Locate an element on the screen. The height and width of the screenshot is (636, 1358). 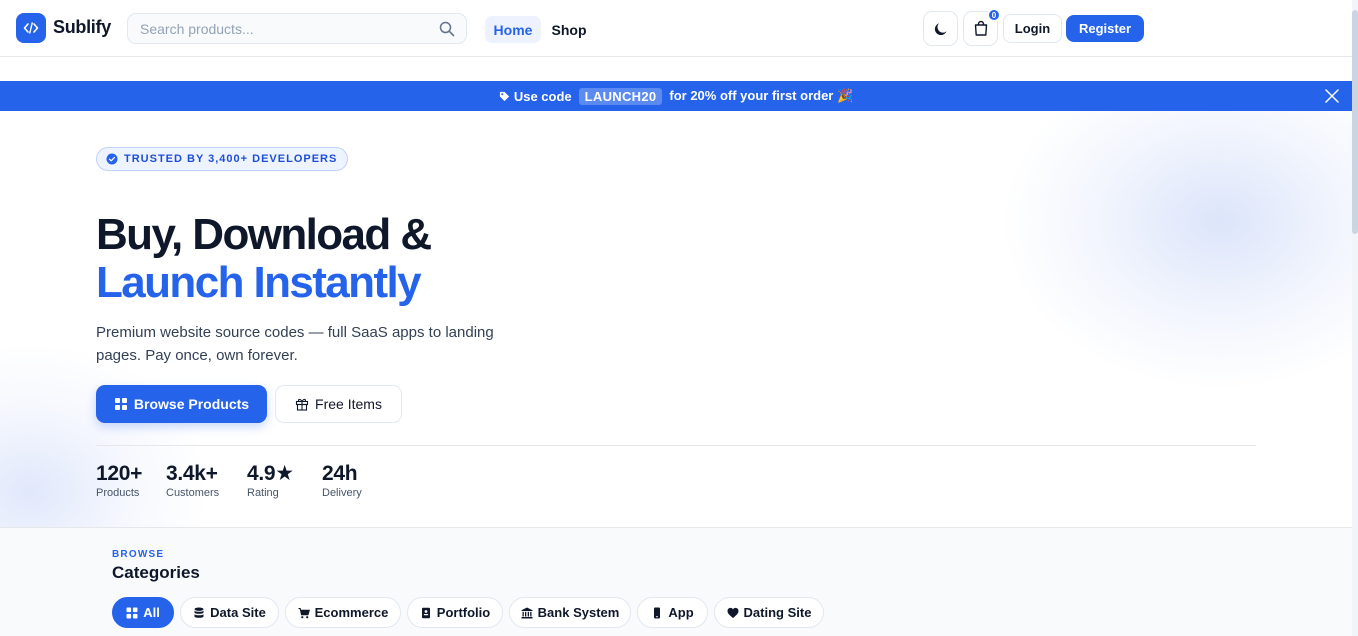
category-pill-label: Ecommerce is located at coordinates (351, 612).